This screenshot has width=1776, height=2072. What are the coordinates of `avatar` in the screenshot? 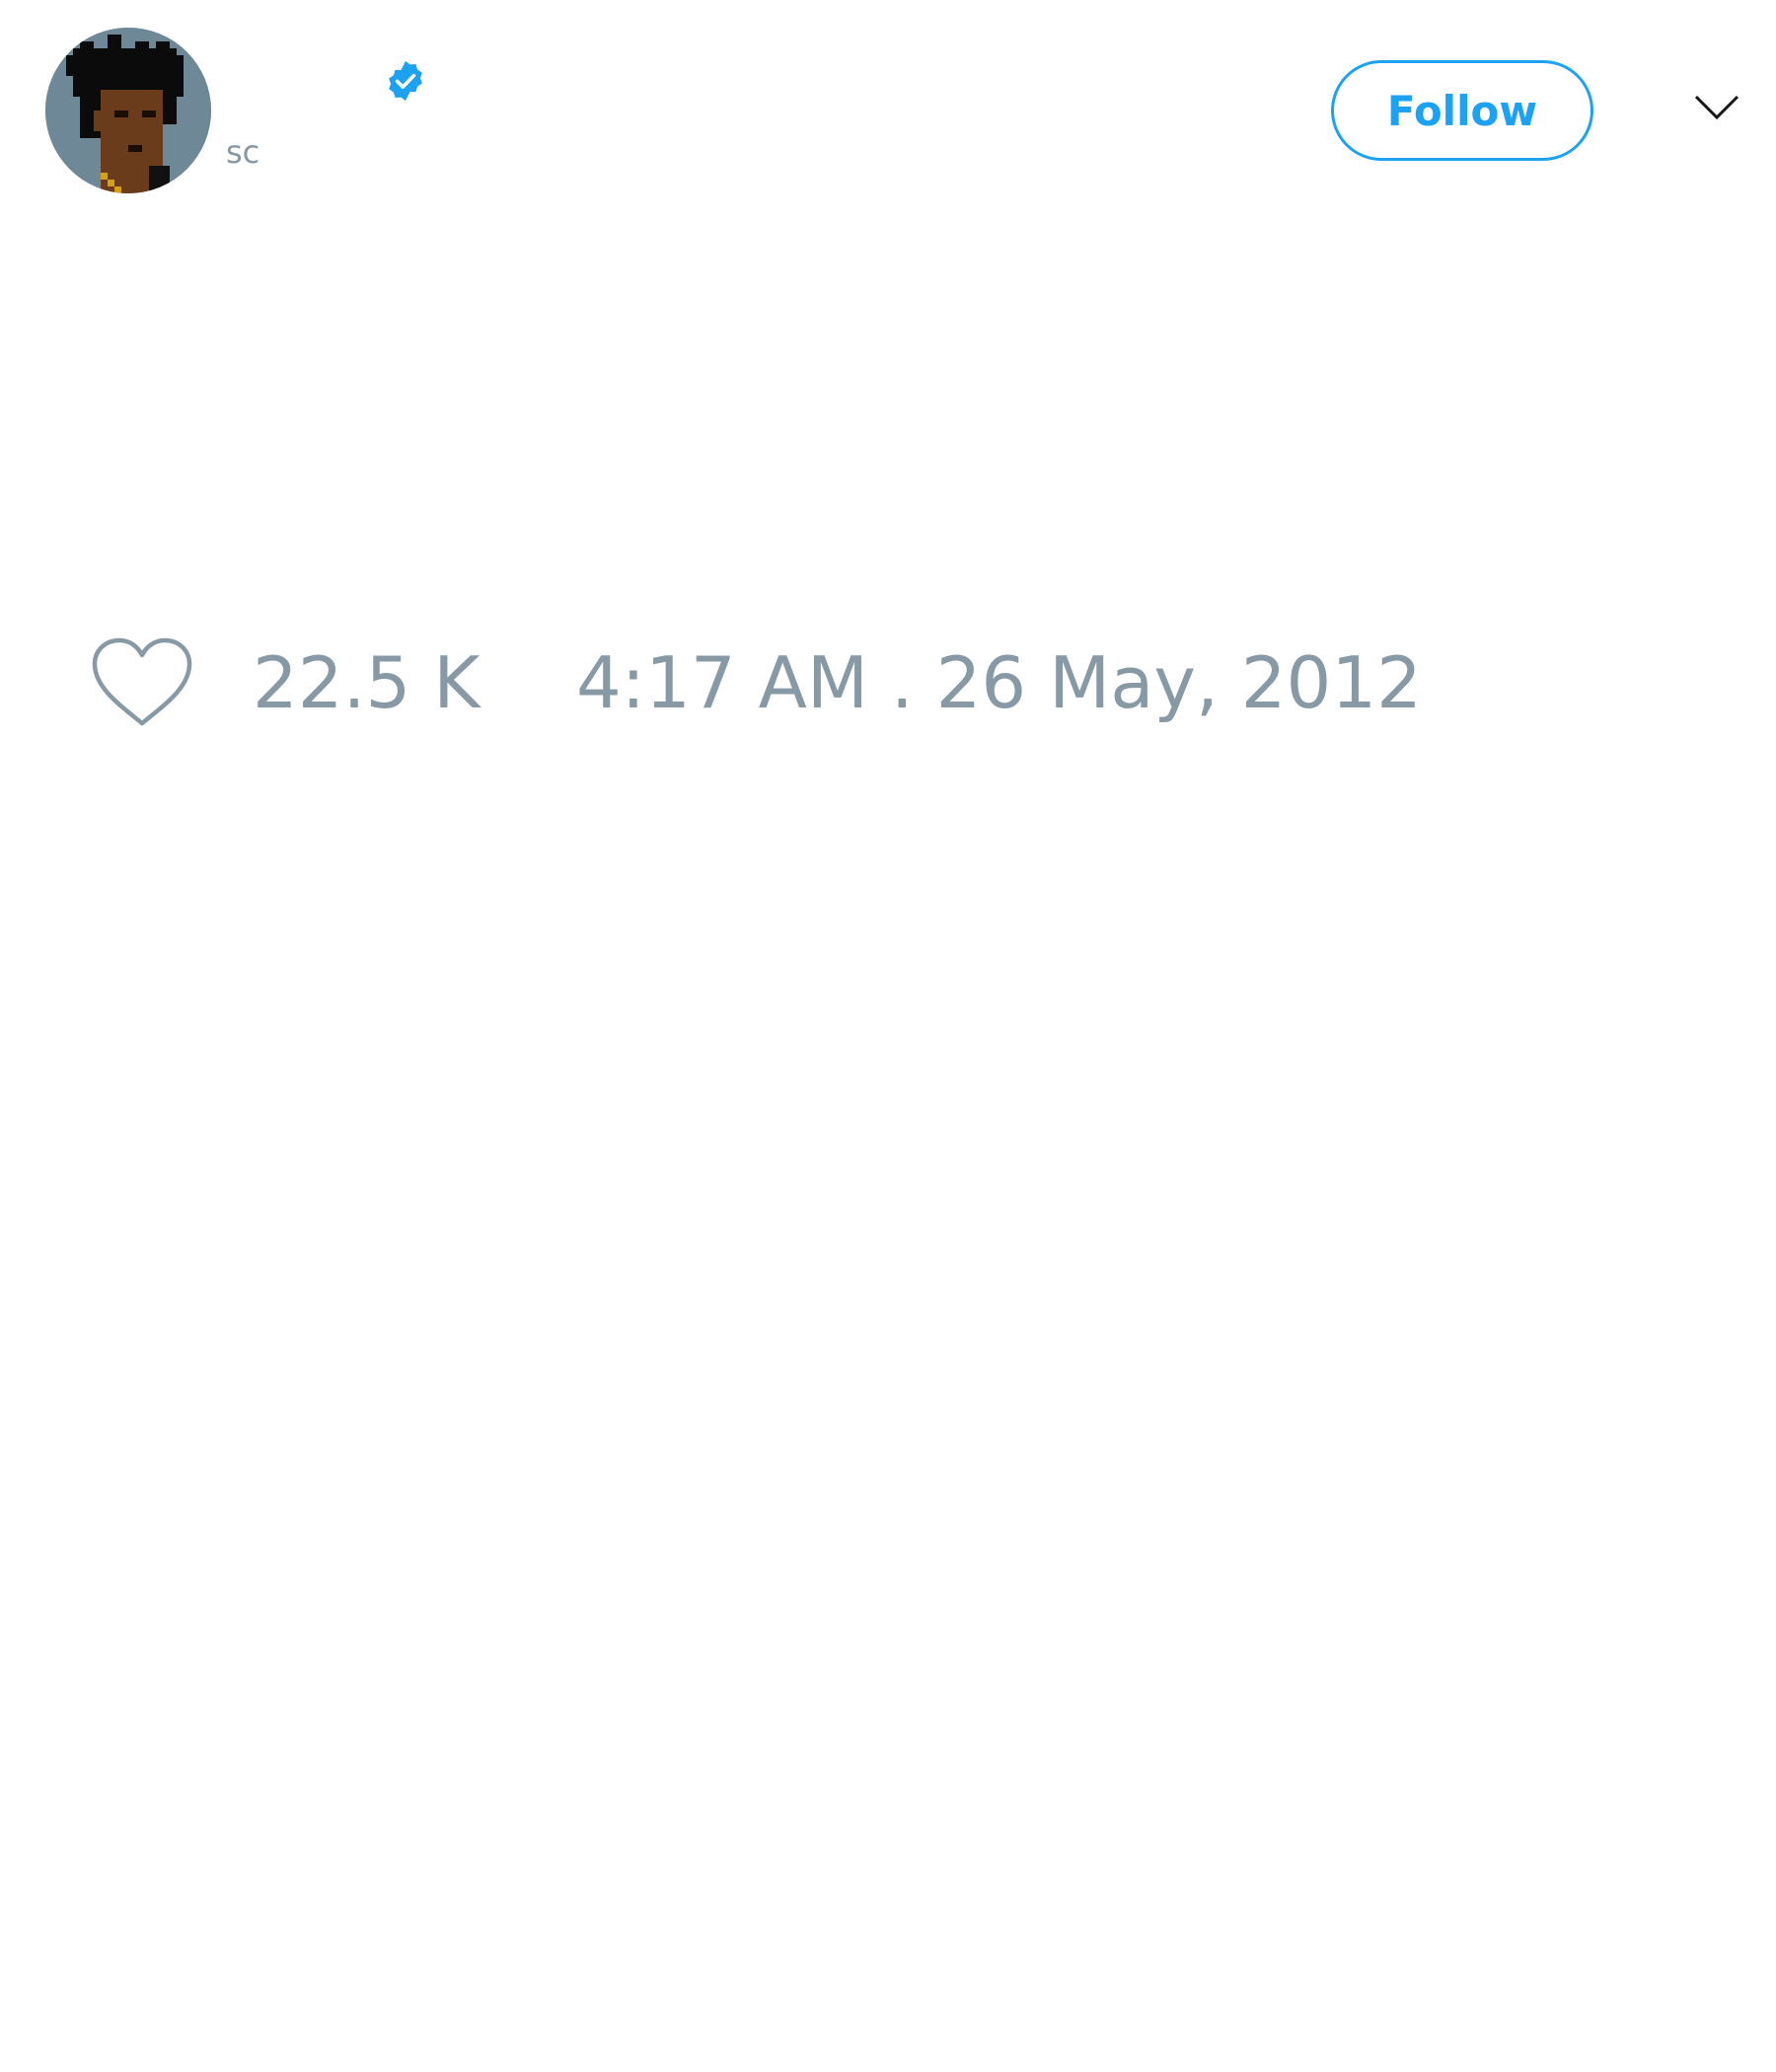 It's located at (128, 111).